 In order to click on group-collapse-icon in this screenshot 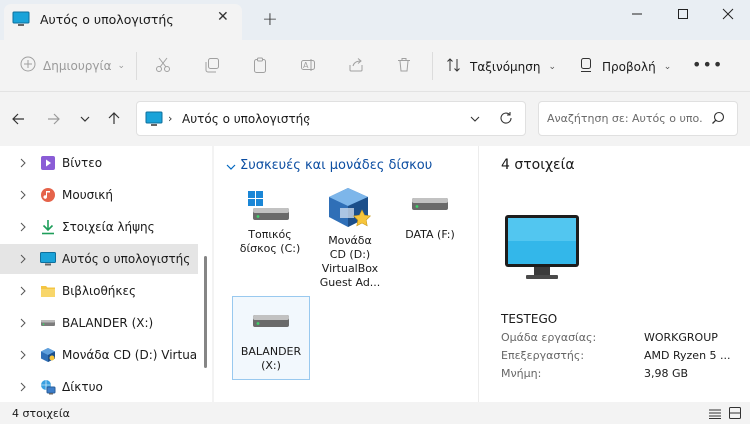, I will do `click(231, 168)`.